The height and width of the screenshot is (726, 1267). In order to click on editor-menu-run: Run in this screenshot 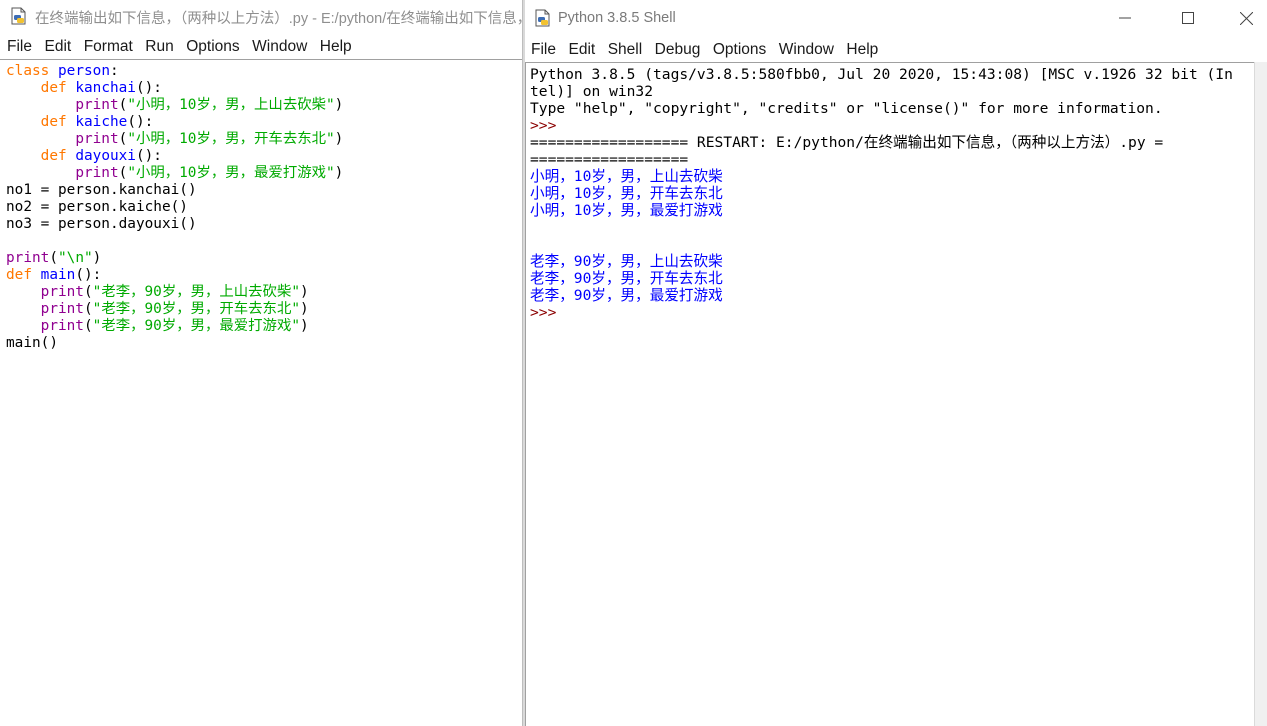, I will do `click(159, 46)`.